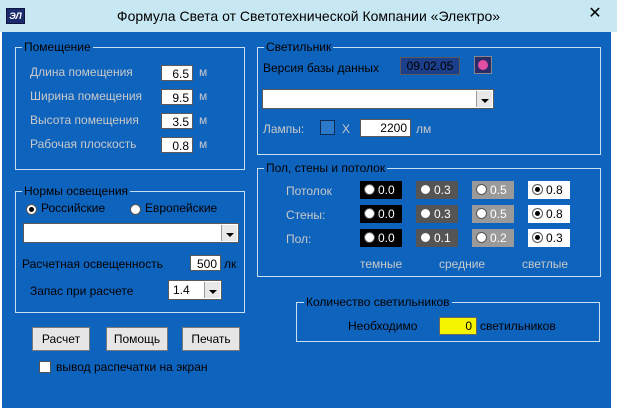 This screenshot has width=617, height=415. I want to click on reflectance-option-walls-2: 0.5, so click(493, 214).